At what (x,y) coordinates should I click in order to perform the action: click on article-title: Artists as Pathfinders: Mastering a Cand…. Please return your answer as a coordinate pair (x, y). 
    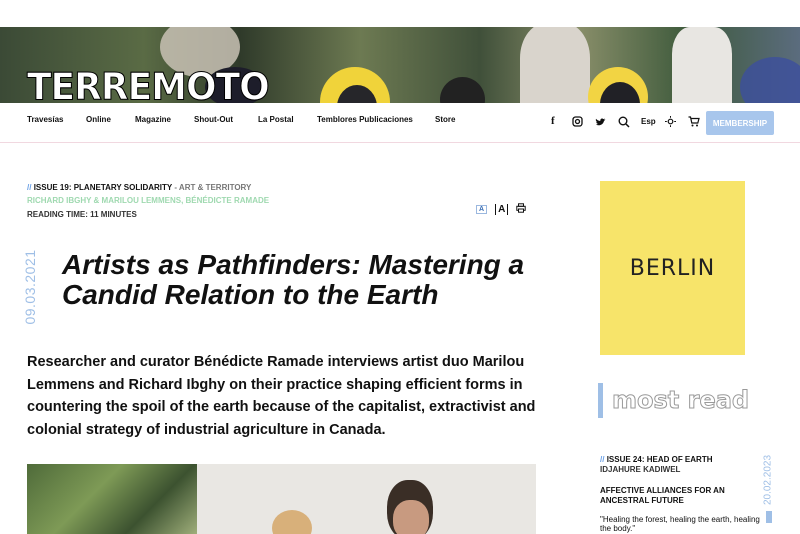
    Looking at the image, I should click on (293, 279).